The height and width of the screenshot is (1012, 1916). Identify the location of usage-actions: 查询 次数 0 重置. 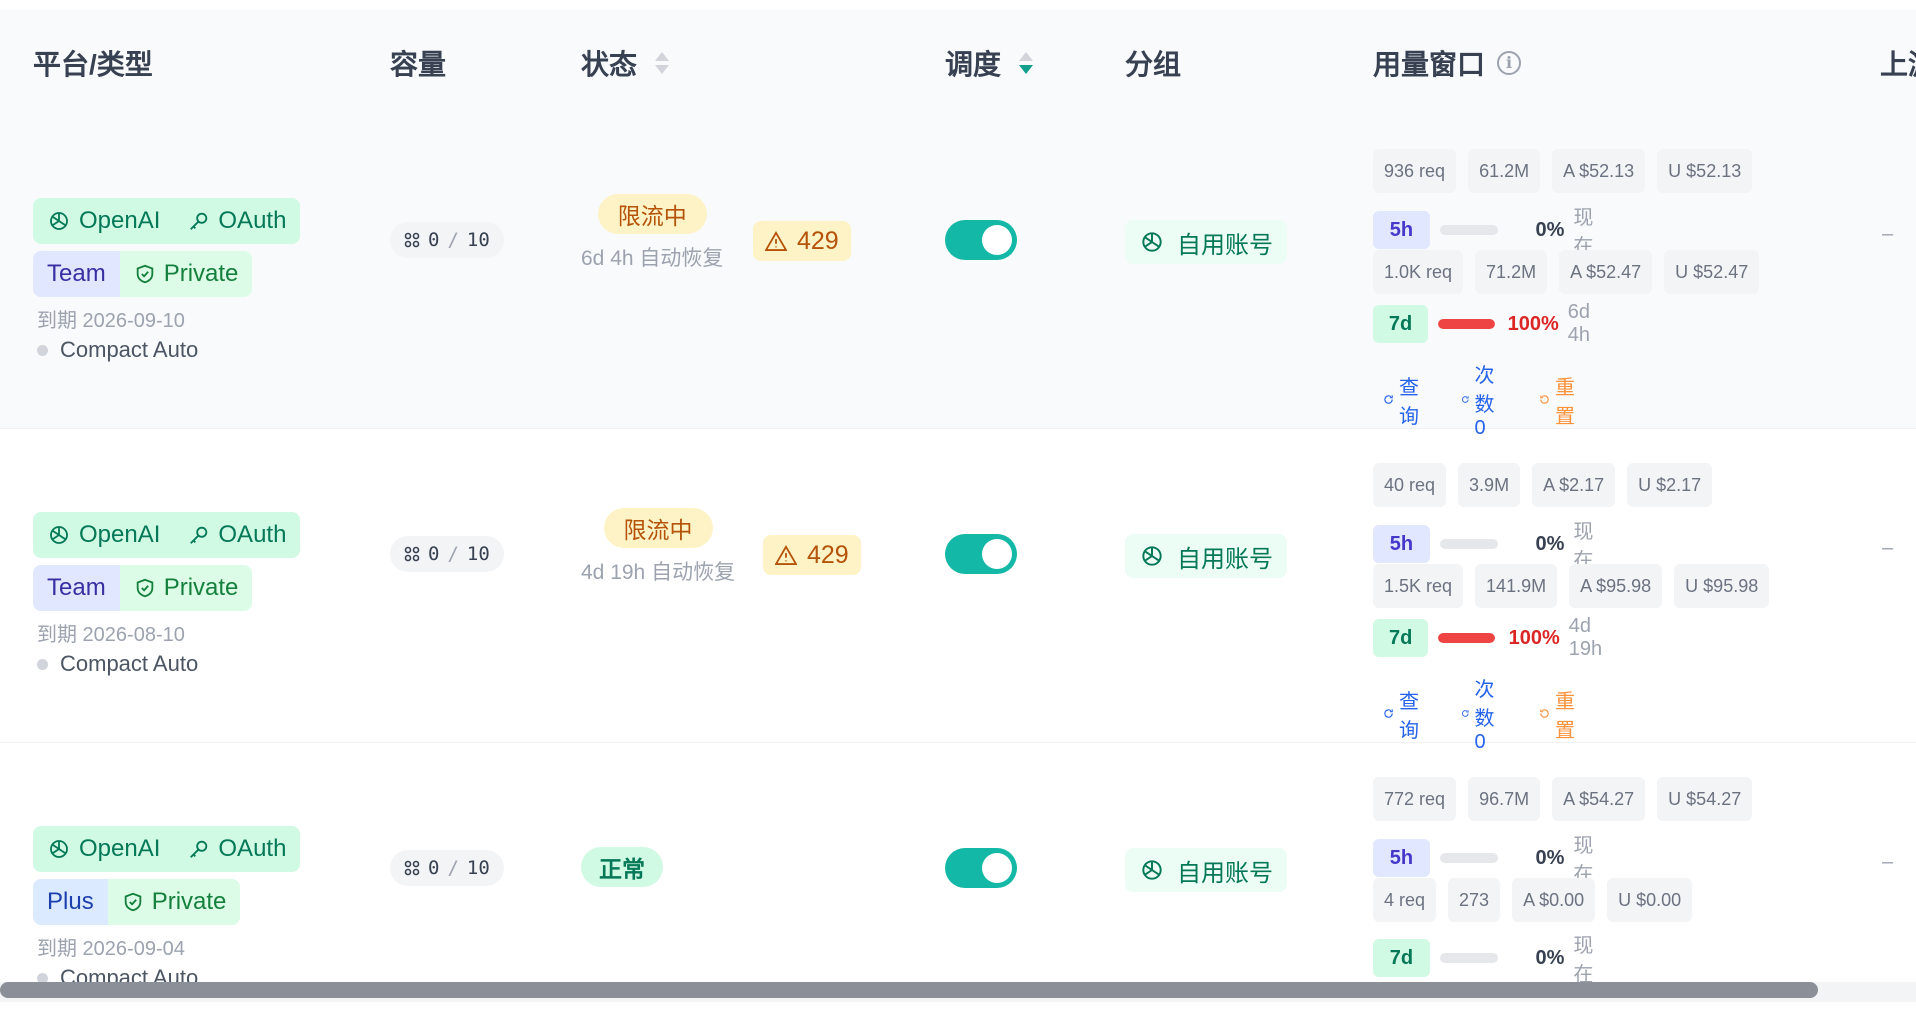
(1482, 713).